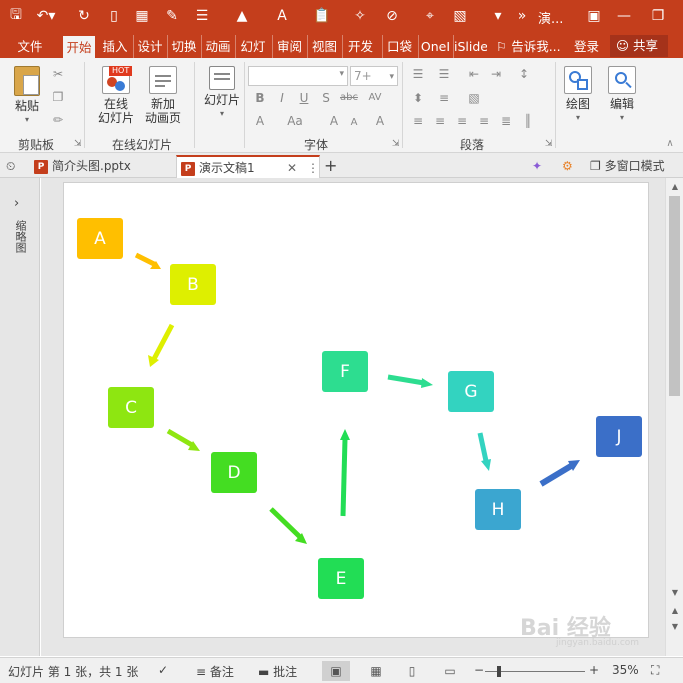  Describe the element at coordinates (79, 46) in the screenshot. I see `tab-home: 开始` at that location.